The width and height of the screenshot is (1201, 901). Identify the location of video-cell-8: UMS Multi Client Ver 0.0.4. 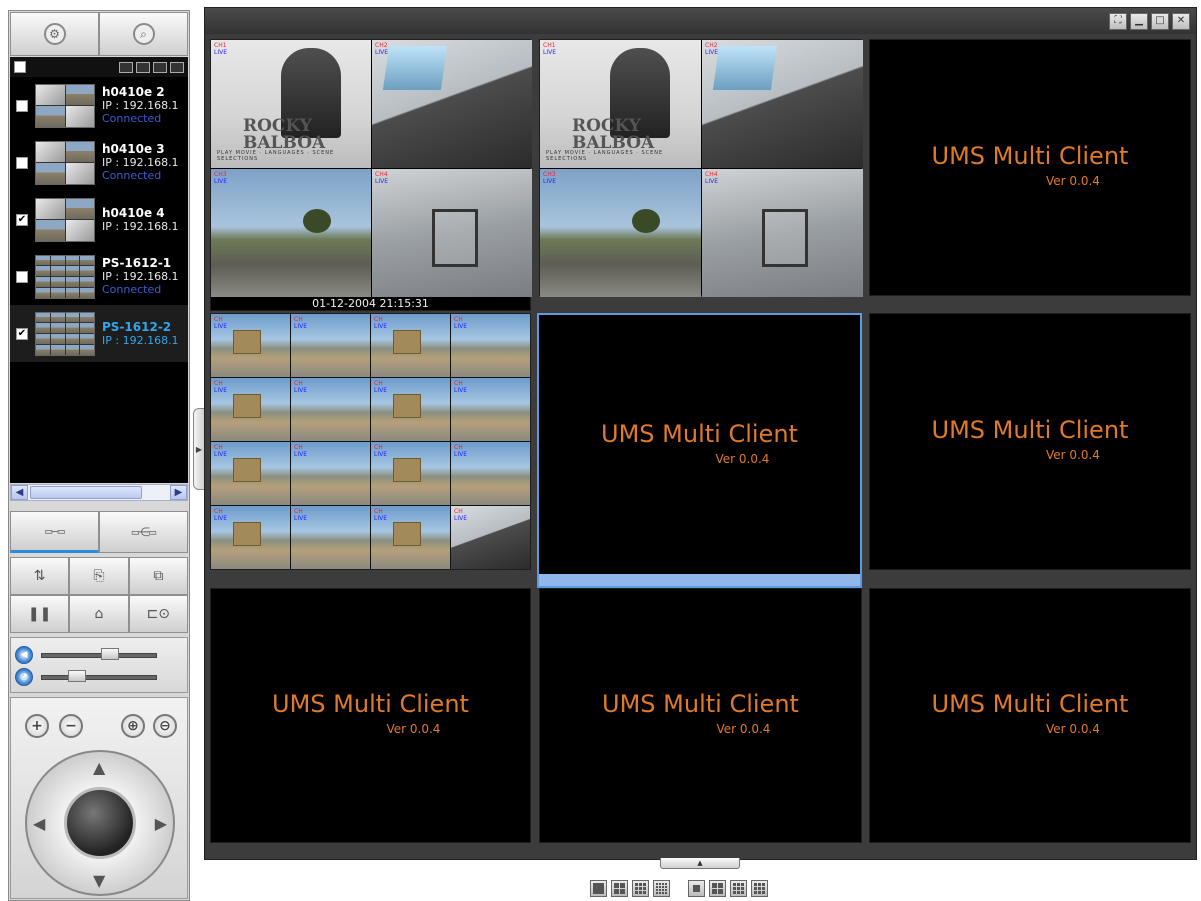
(700, 715).